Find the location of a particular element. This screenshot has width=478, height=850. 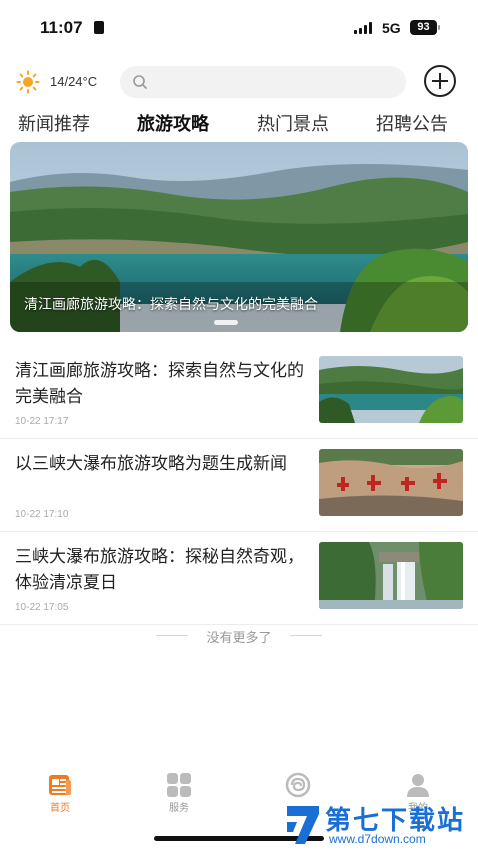

grid-icon is located at coordinates (179, 785).